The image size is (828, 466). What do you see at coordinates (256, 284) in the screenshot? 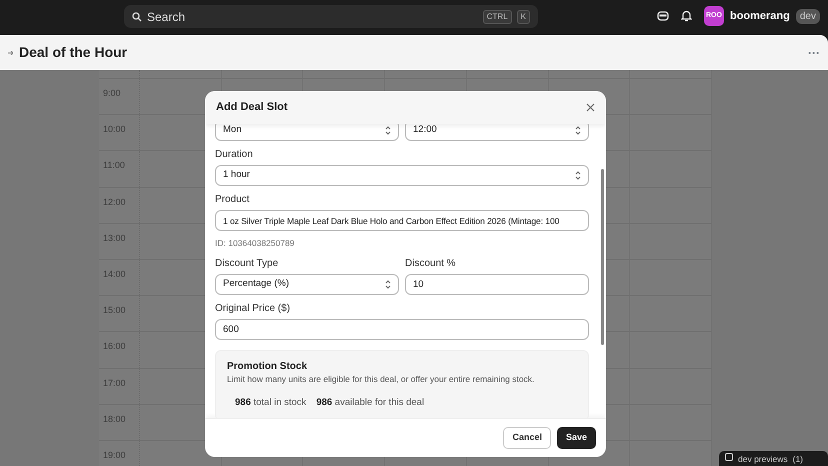
I see `select-value: Percentage (%)` at bounding box center [256, 284].